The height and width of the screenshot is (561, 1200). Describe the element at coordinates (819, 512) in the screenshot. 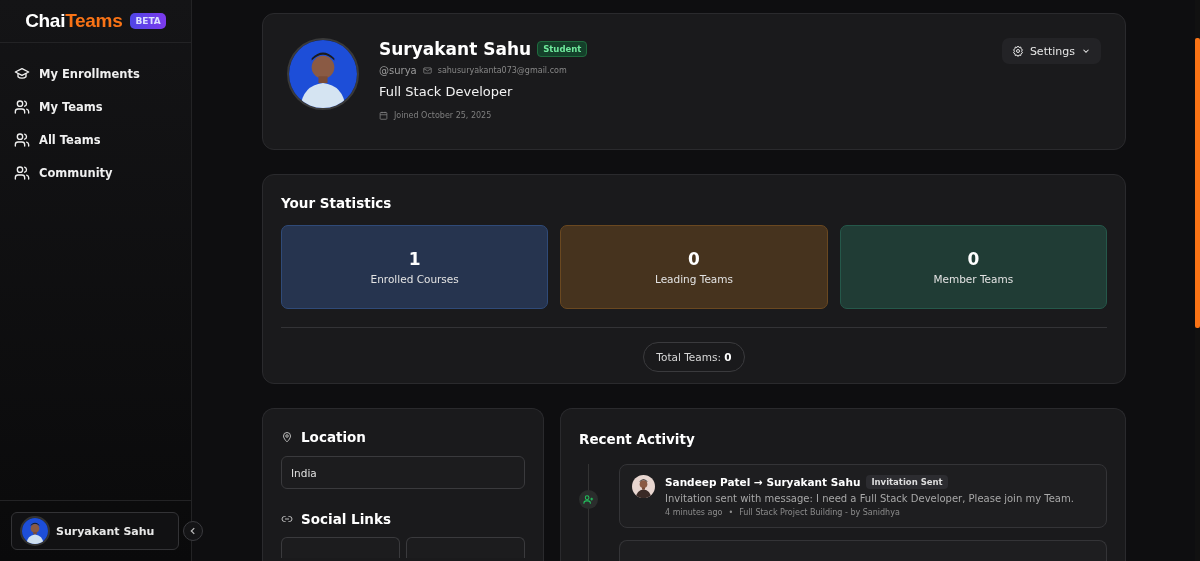

I see `activity-context: Full Stack Project Building - by Sanidhya` at that location.